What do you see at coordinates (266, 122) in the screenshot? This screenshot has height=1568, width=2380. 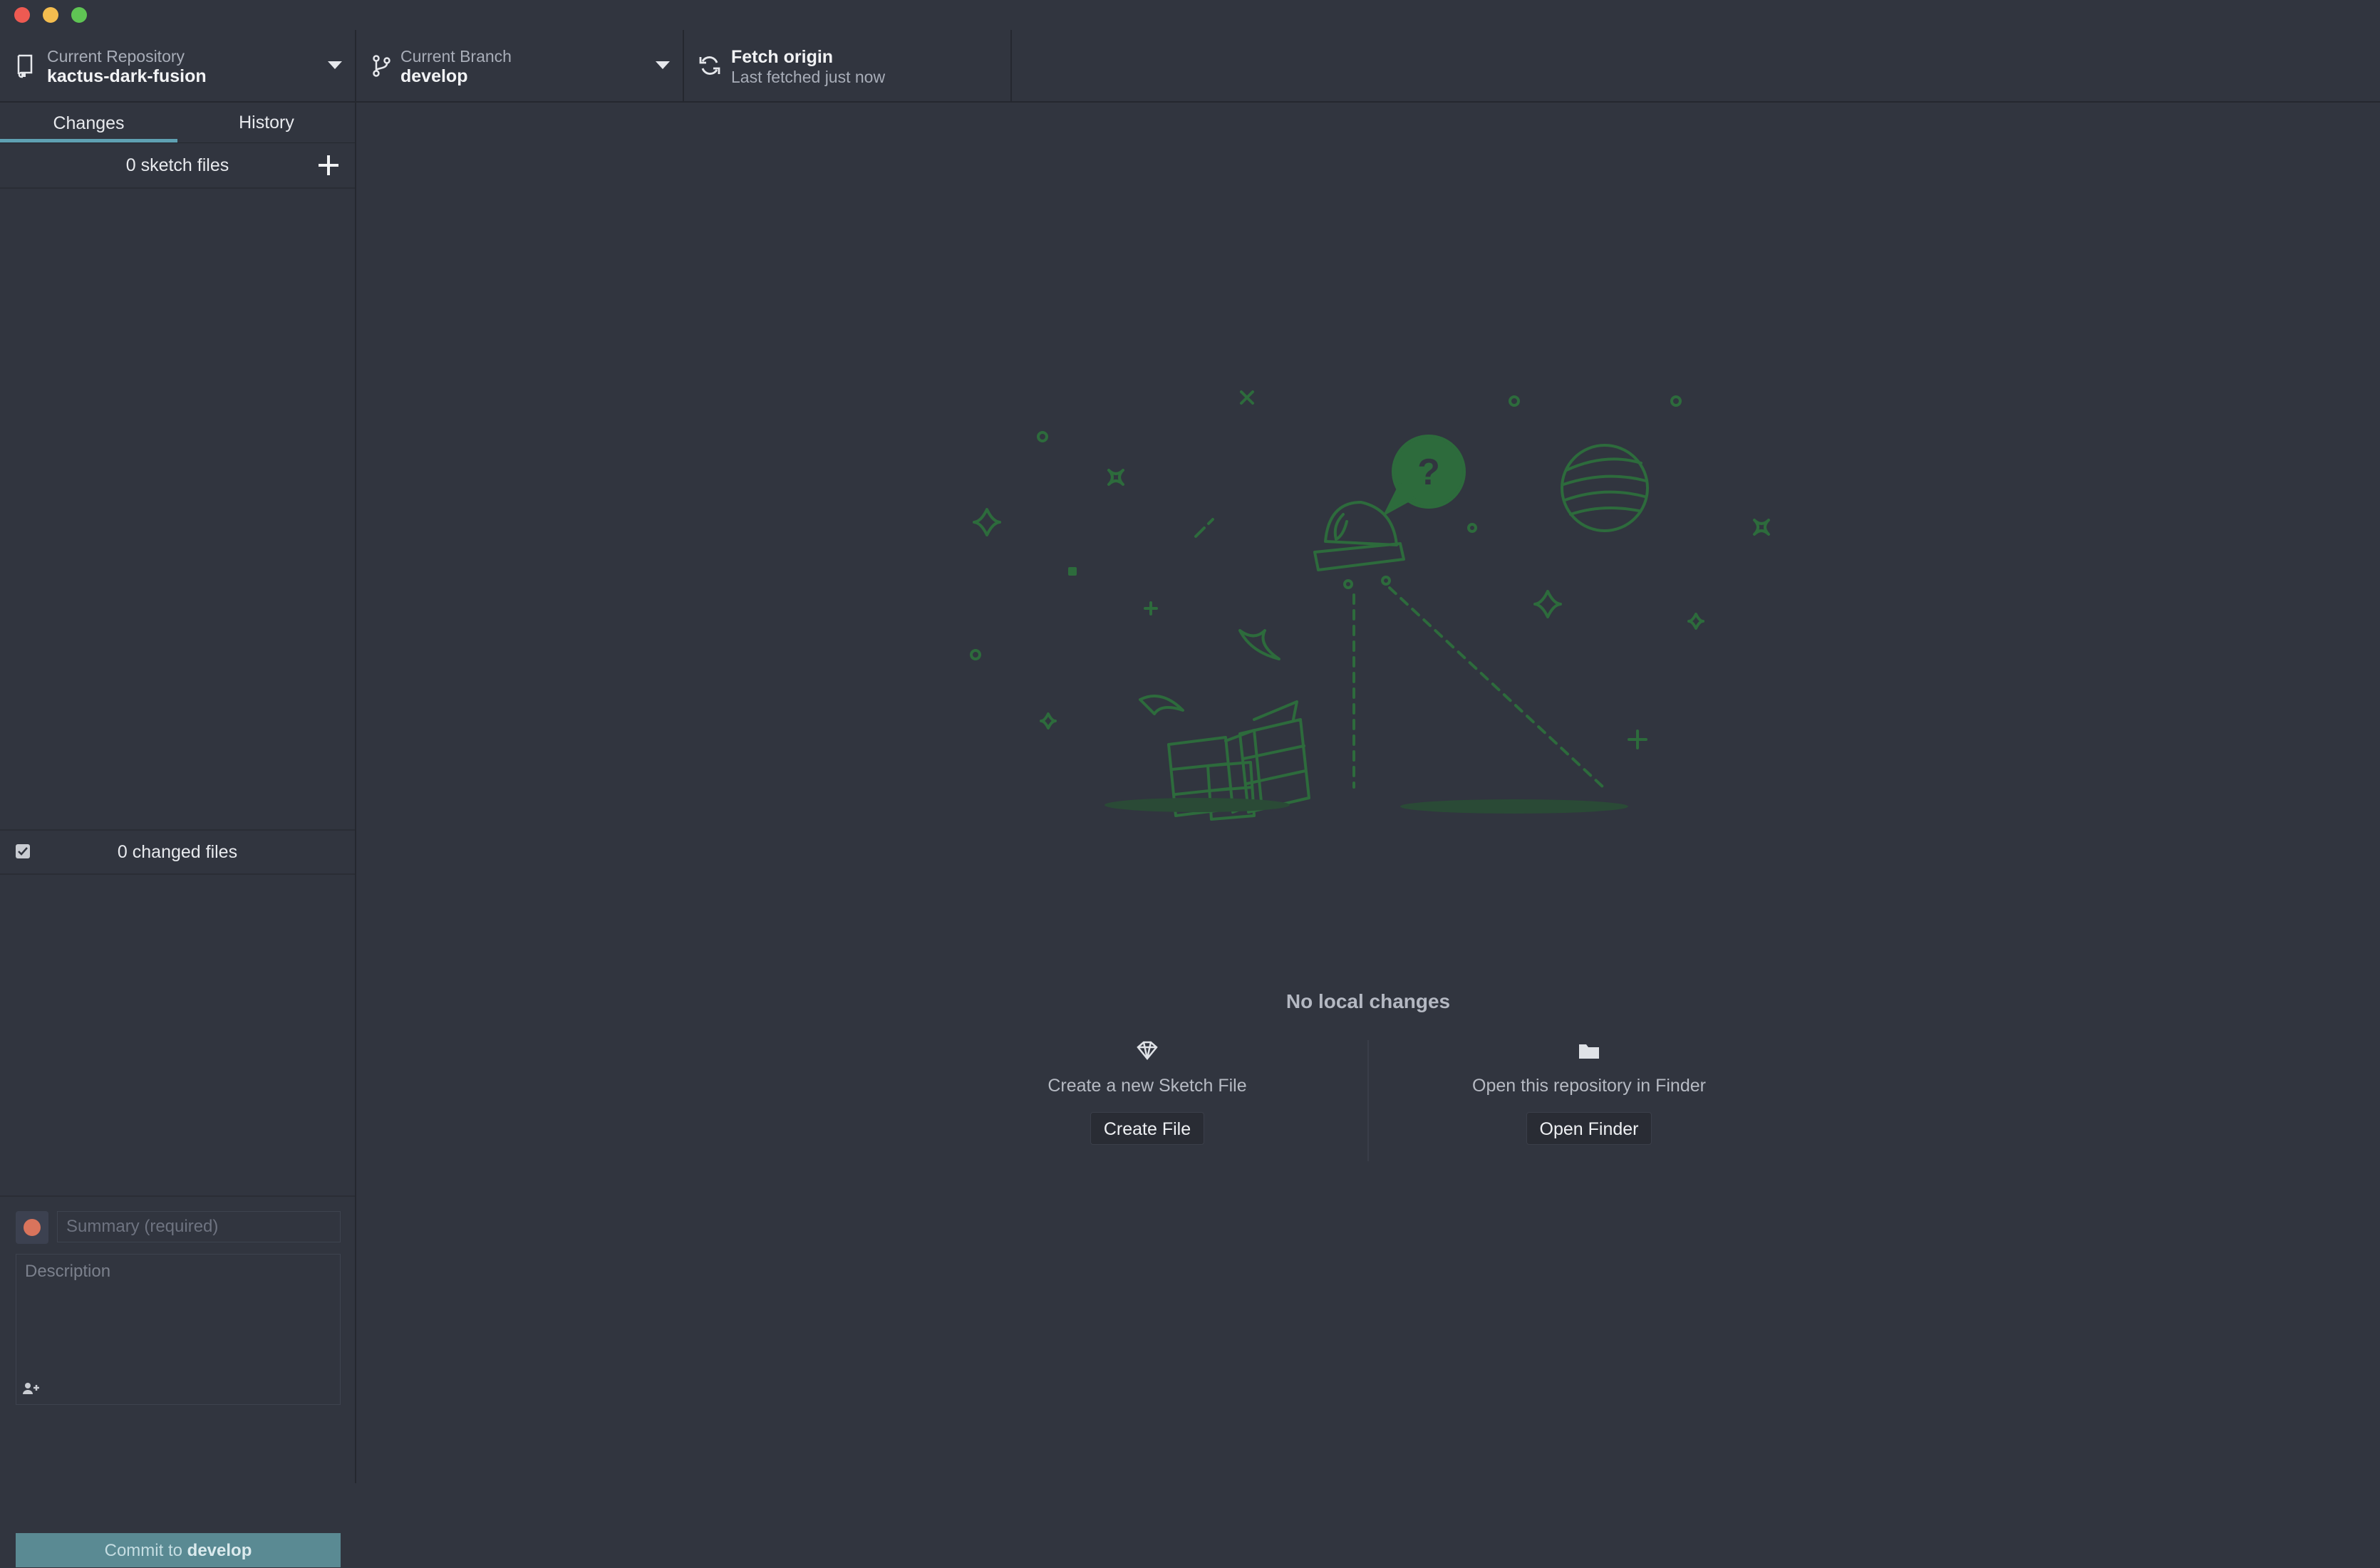 I see `tab-history: History` at bounding box center [266, 122].